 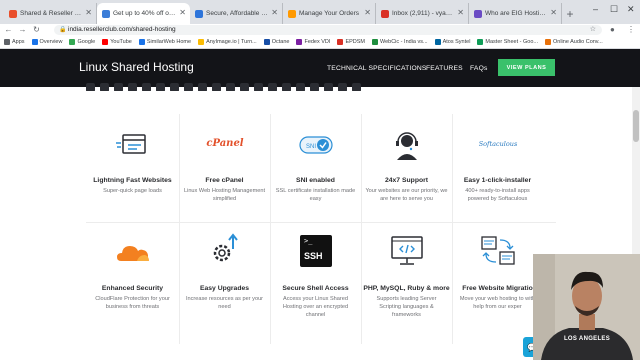 I want to click on svg-text: SNI, so click(x=311, y=147).